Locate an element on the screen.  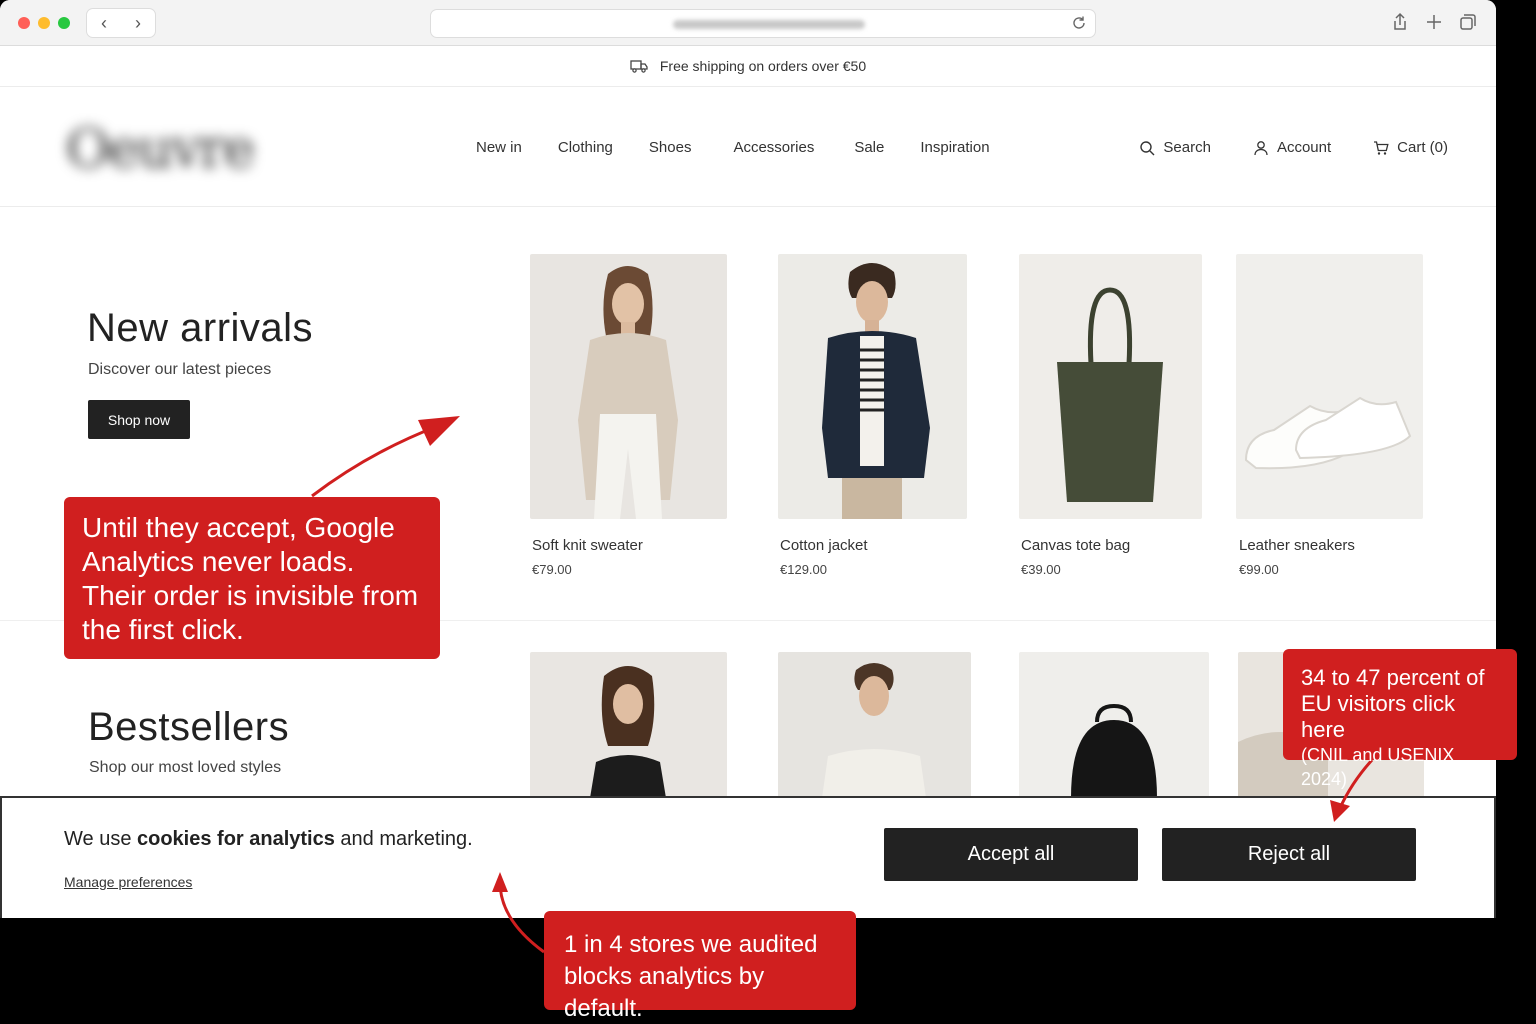
promo-bar: Free shipping on orders over €50 is located at coordinates (748, 66).